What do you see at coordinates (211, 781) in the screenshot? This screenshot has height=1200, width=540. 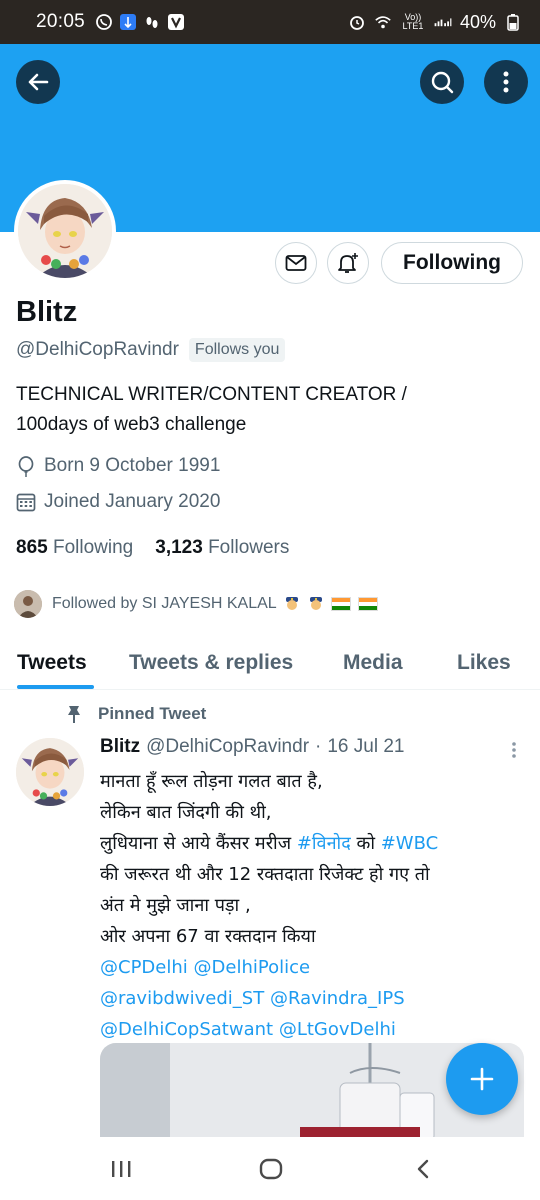 I see `tweet-line: मानता हूँ रूल तोड़ना गलत बात है,` at bounding box center [211, 781].